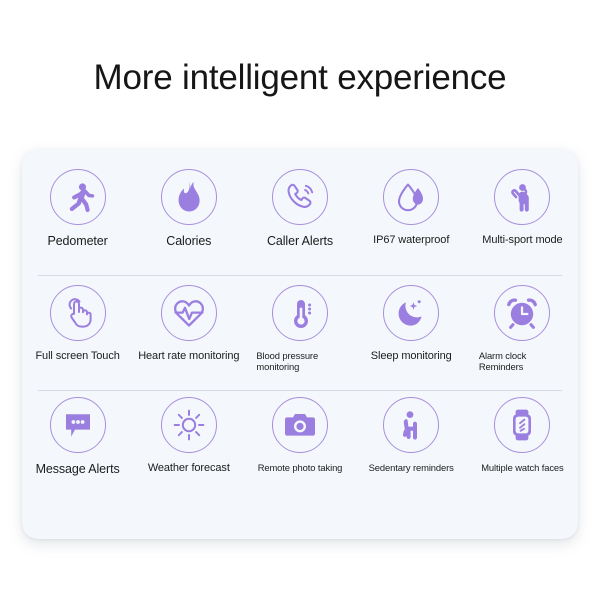 The width and height of the screenshot is (600, 600). What do you see at coordinates (300, 425) in the screenshot?
I see `camera-icon` at bounding box center [300, 425].